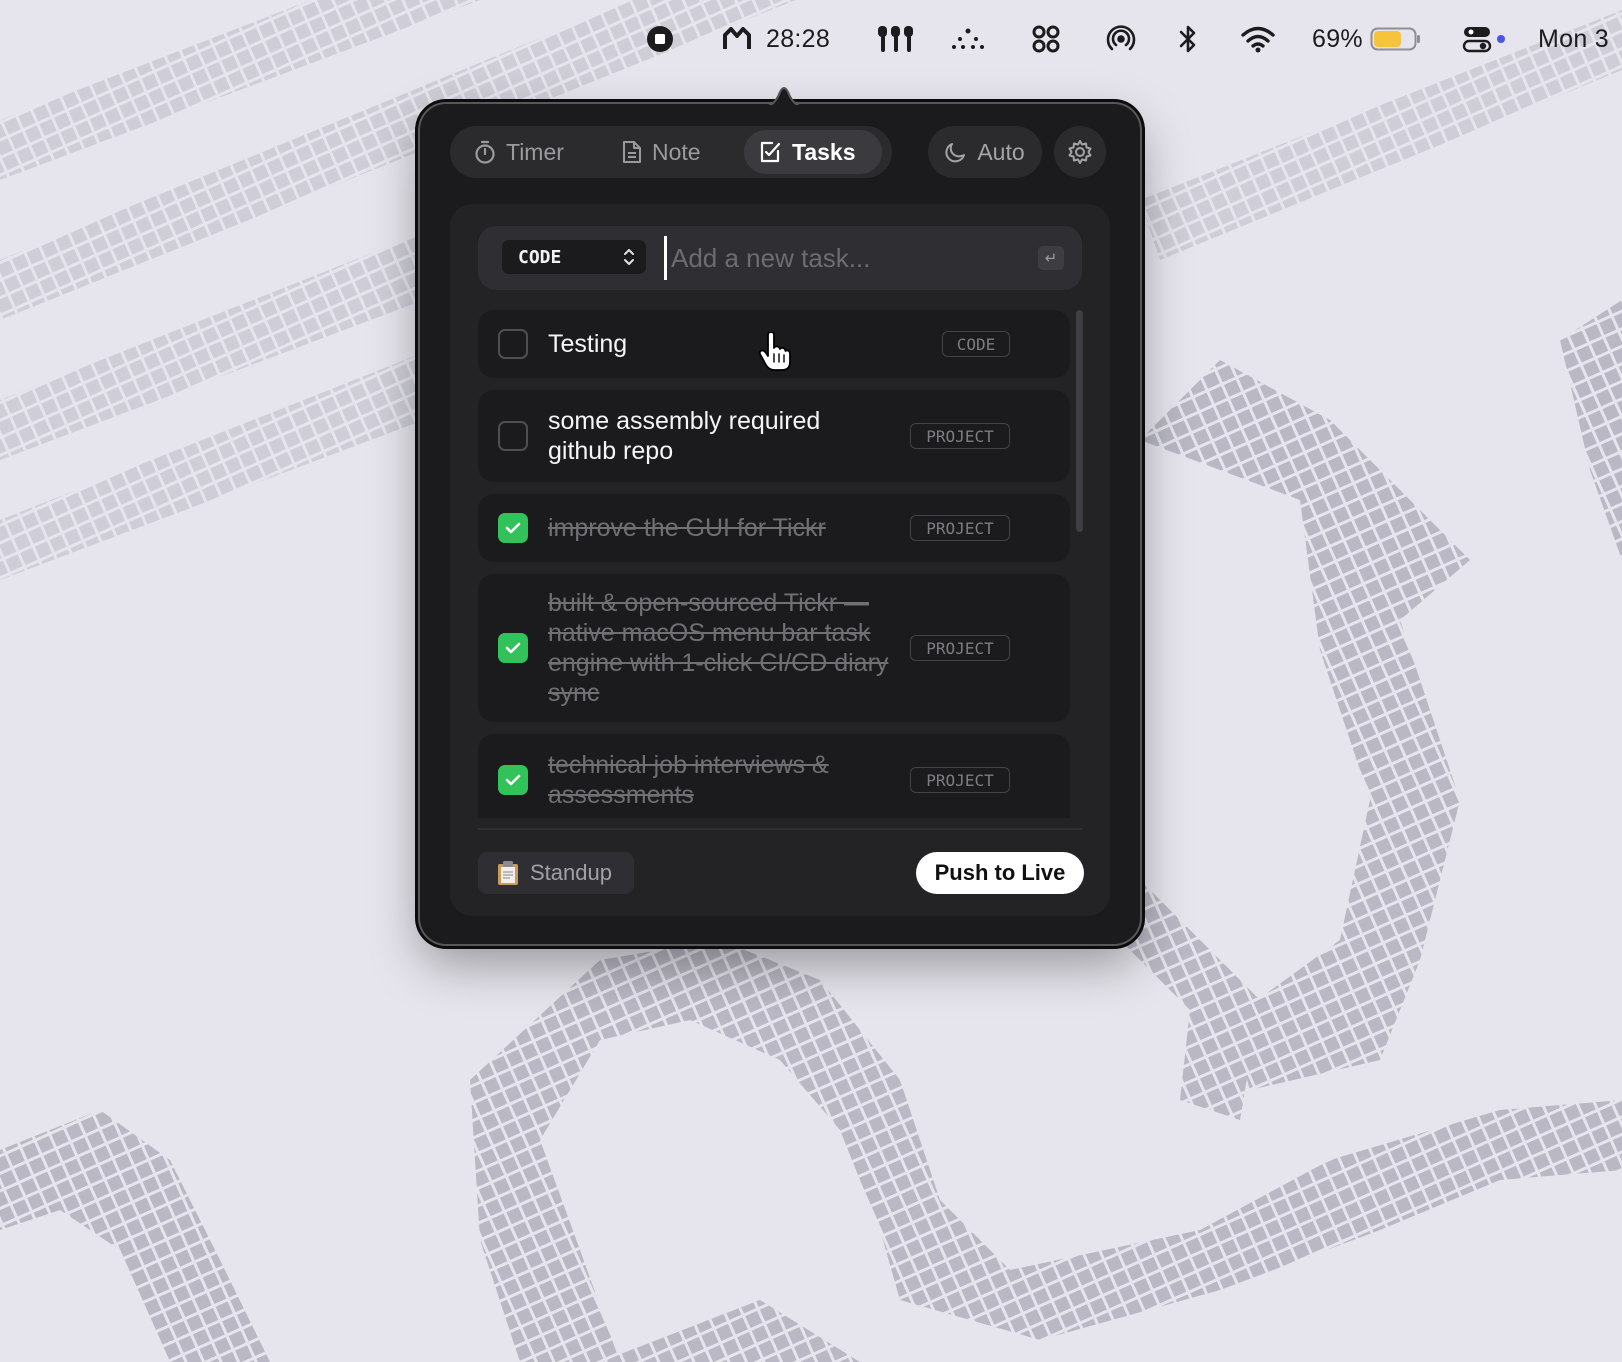 Image resolution: width=1622 pixels, height=1362 pixels. Describe the element at coordinates (574, 257) in the screenshot. I see `category-select: CODE` at that location.